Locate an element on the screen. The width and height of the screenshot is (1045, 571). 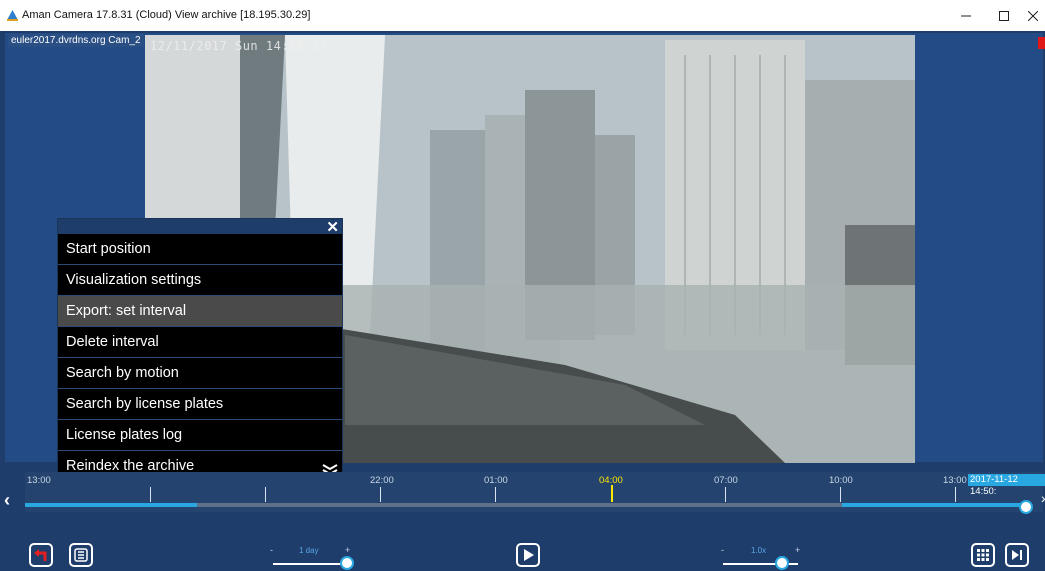
scale-value-label: 1 day is located at coordinates (309, 550).